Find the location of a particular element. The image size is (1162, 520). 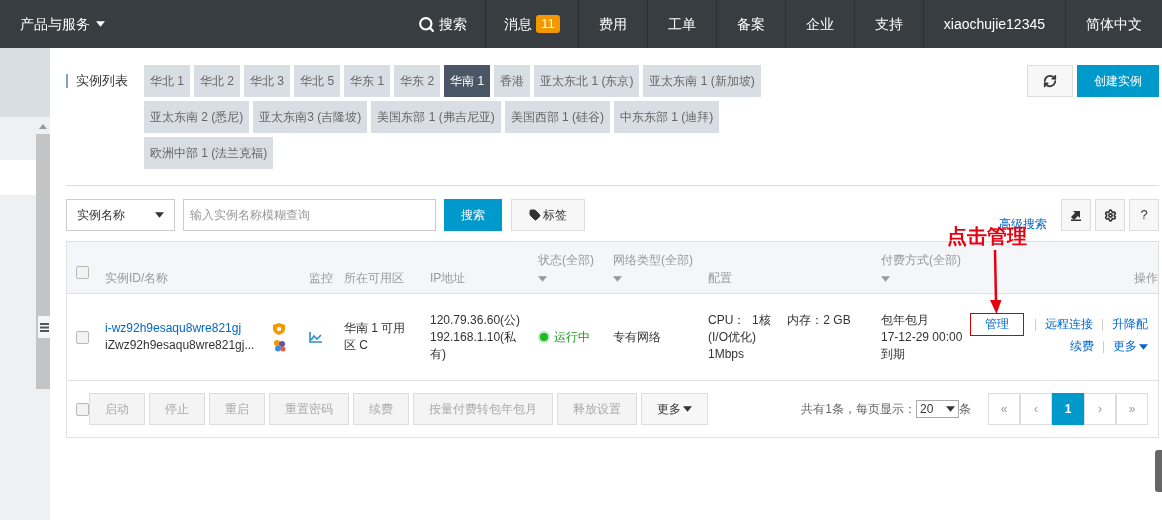

search-button: 搜索 is located at coordinates (473, 215).